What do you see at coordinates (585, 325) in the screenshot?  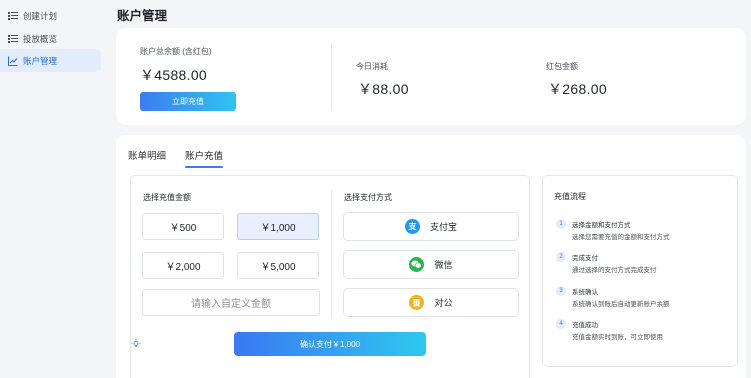 I see `step-title: 充值成功` at bounding box center [585, 325].